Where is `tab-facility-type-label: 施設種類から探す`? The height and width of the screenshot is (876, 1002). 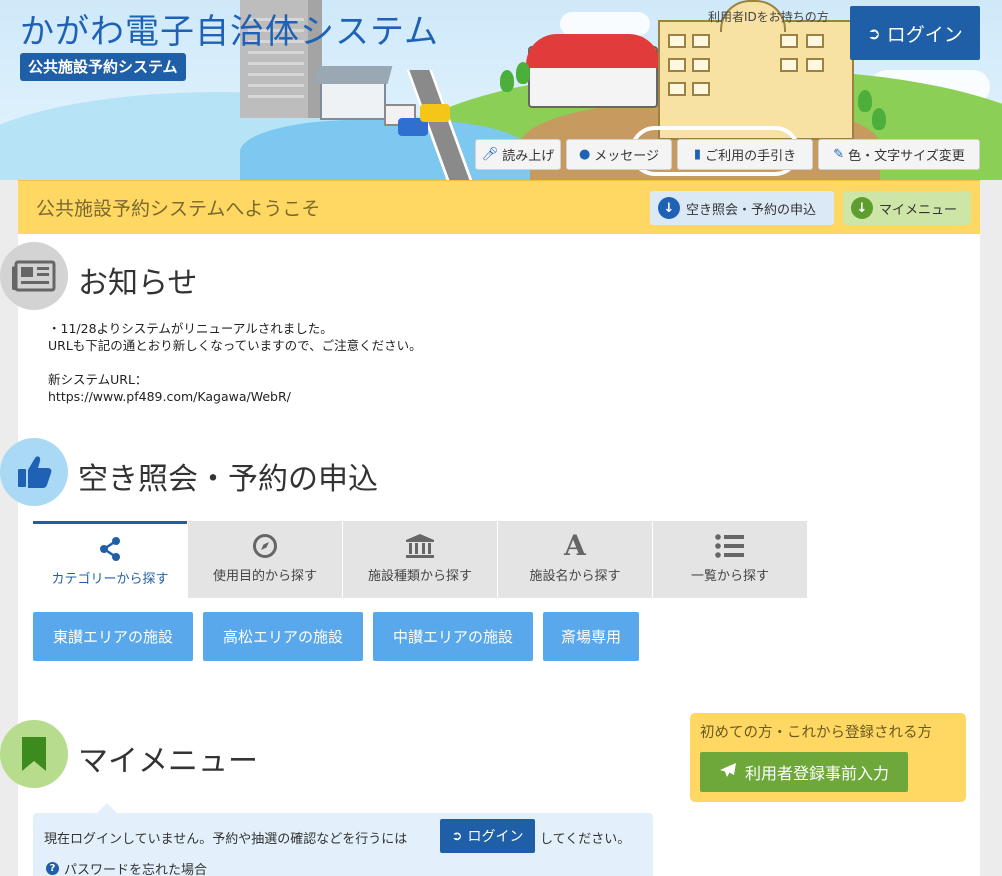
tab-facility-type-label: 施設種類から探す is located at coordinates (419, 576).